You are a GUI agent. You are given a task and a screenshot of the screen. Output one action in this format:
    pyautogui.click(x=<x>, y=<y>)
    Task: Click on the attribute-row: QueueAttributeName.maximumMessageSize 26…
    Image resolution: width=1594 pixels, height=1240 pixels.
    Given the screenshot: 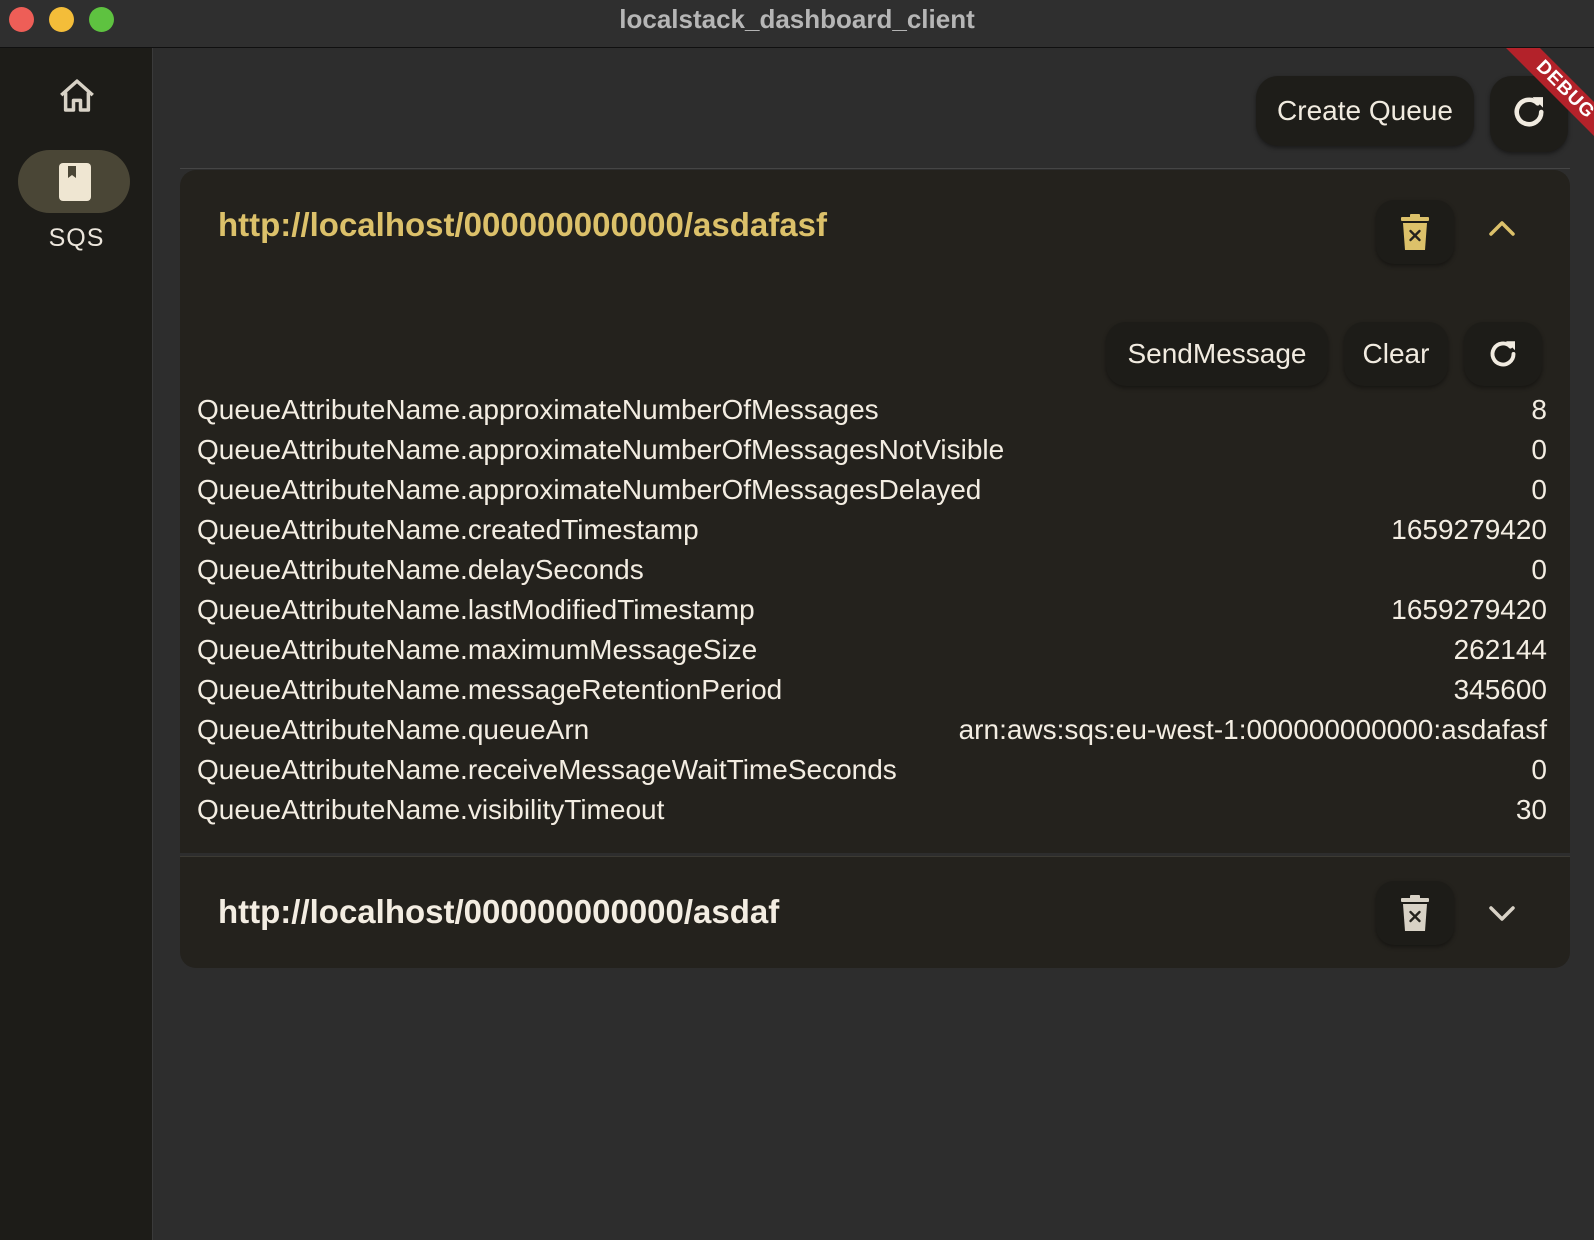 What is the action you would take?
    pyautogui.click(x=872, y=650)
    